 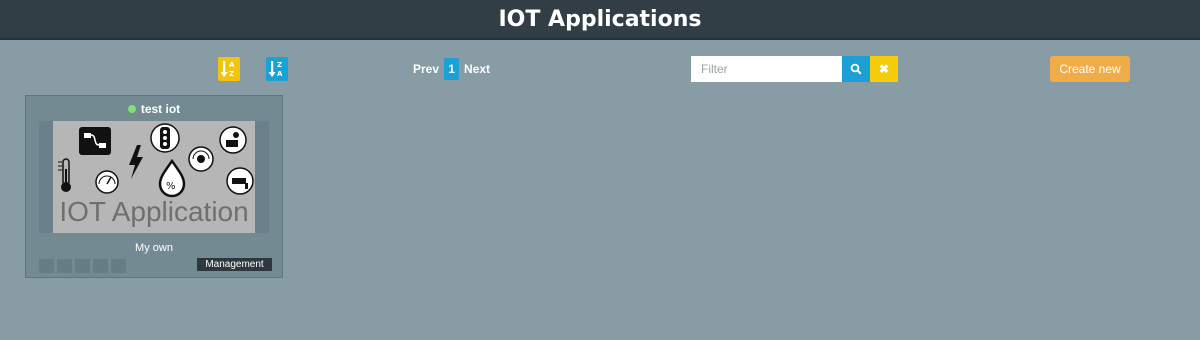 I want to click on create-new-button: Create new, so click(x=1090, y=69).